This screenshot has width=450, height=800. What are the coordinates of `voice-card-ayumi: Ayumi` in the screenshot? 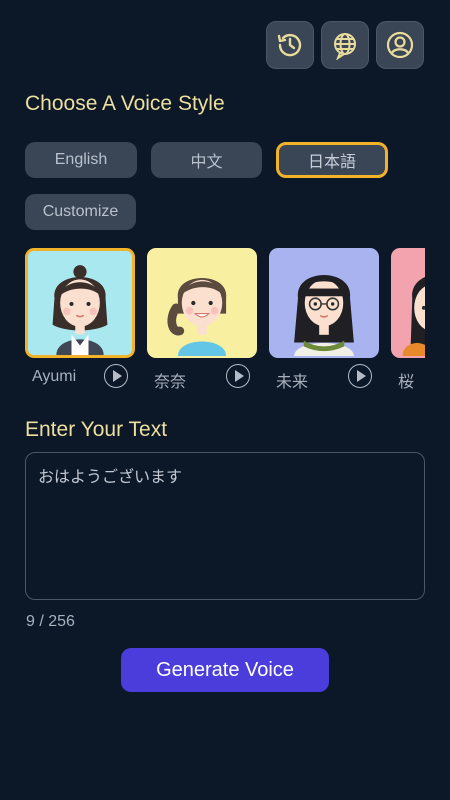 It's located at (81, 321).